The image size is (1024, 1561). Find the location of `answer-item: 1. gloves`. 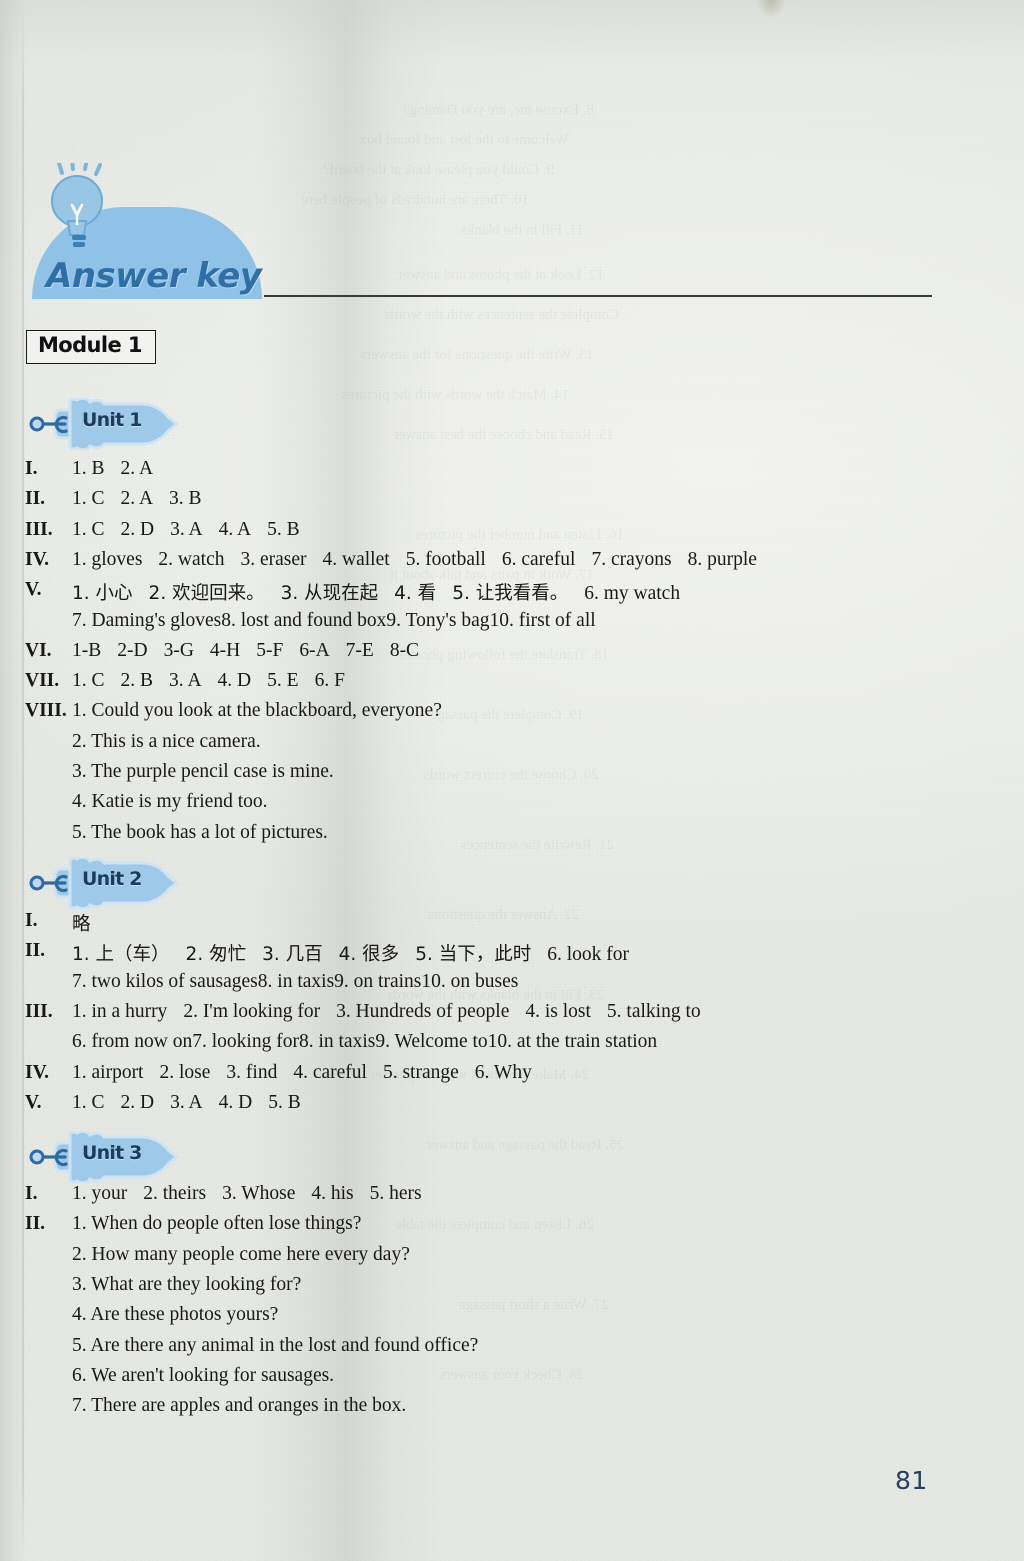

answer-item: 1. gloves is located at coordinates (107, 559).